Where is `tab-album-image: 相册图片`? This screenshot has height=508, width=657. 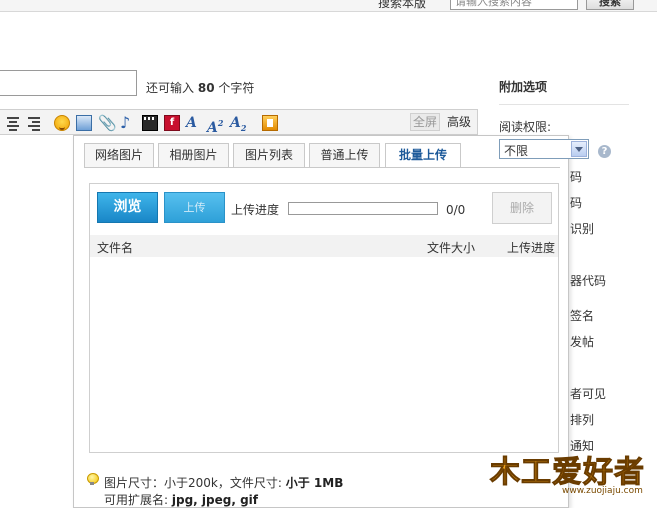
tab-album-image: 相册图片 is located at coordinates (193, 155).